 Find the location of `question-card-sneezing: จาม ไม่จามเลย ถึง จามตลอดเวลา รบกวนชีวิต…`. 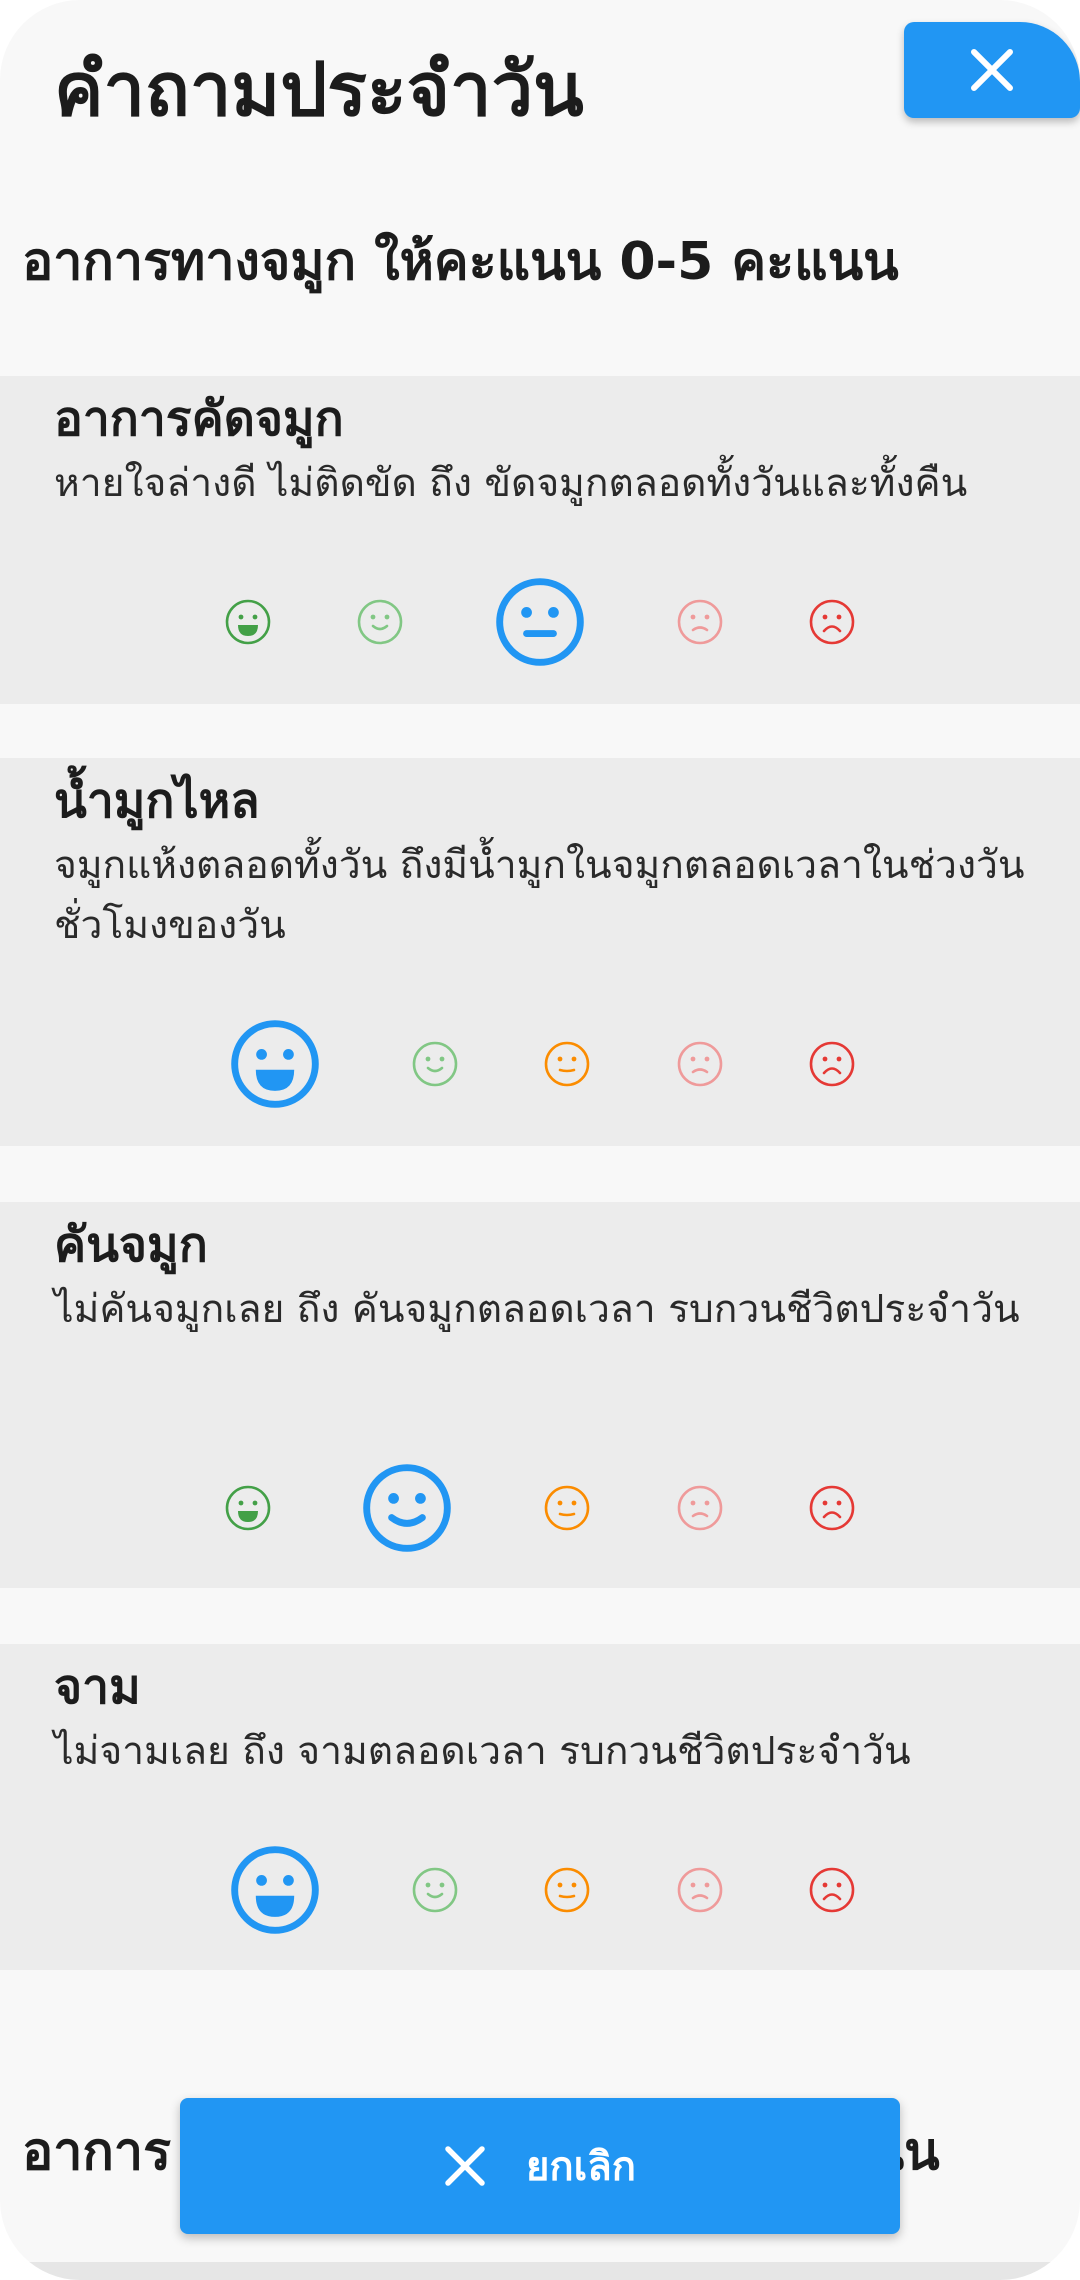

question-card-sneezing: จาม ไม่จามเลย ถึง จามตลอดเวลา รบกวนชีวิต… is located at coordinates (540, 1807).